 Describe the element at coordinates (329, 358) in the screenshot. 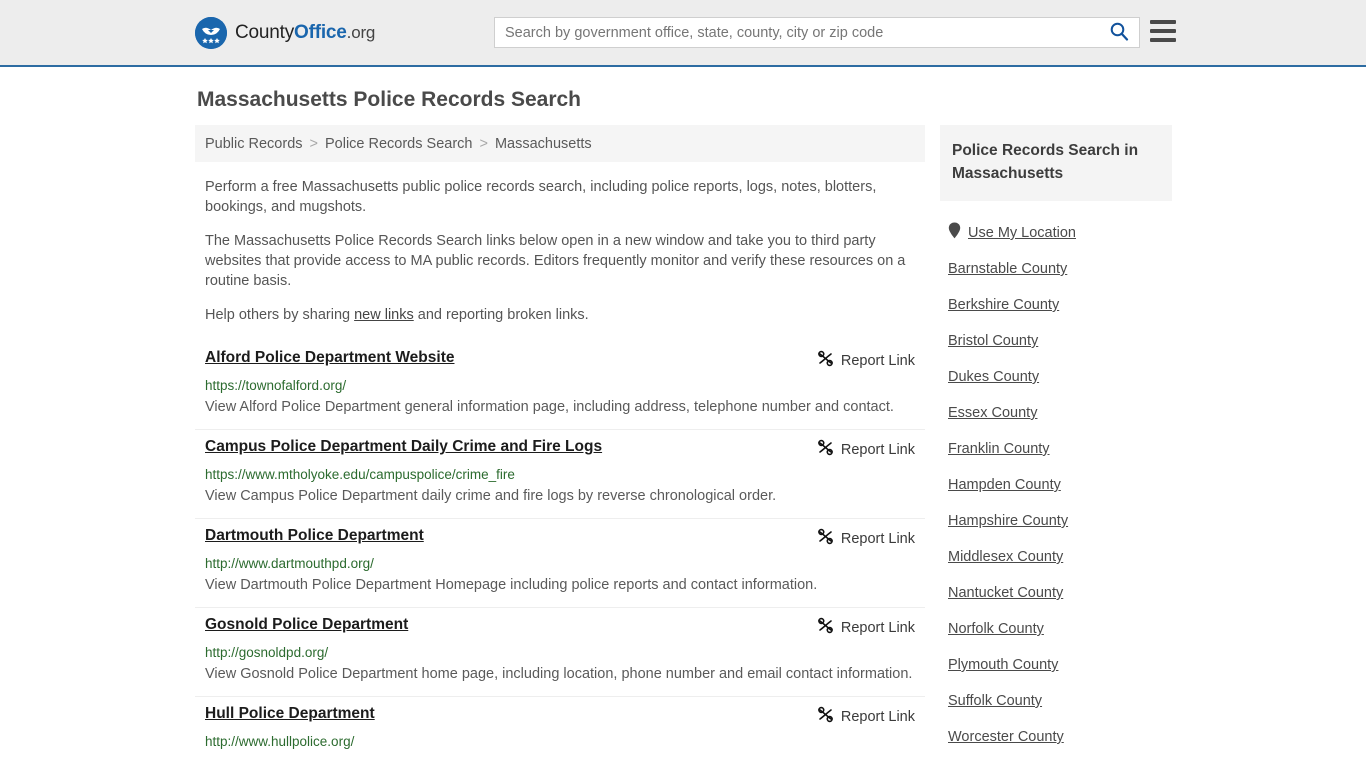

I see `result-title-link: Alford Police Department Website` at that location.